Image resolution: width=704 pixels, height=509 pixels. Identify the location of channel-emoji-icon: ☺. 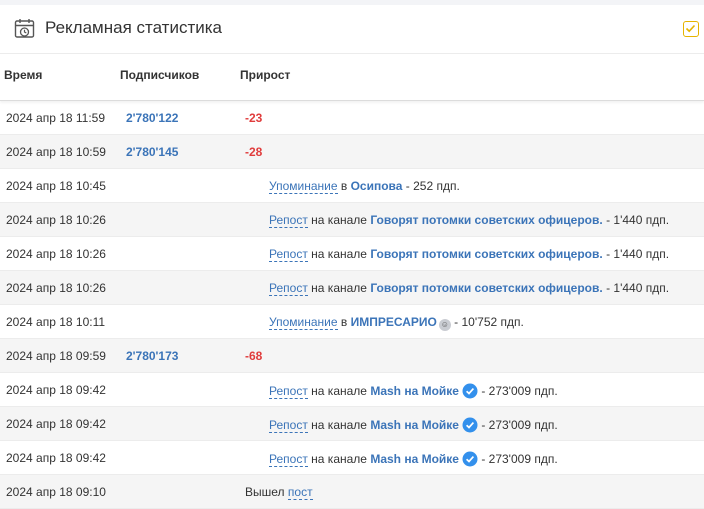
(444, 325).